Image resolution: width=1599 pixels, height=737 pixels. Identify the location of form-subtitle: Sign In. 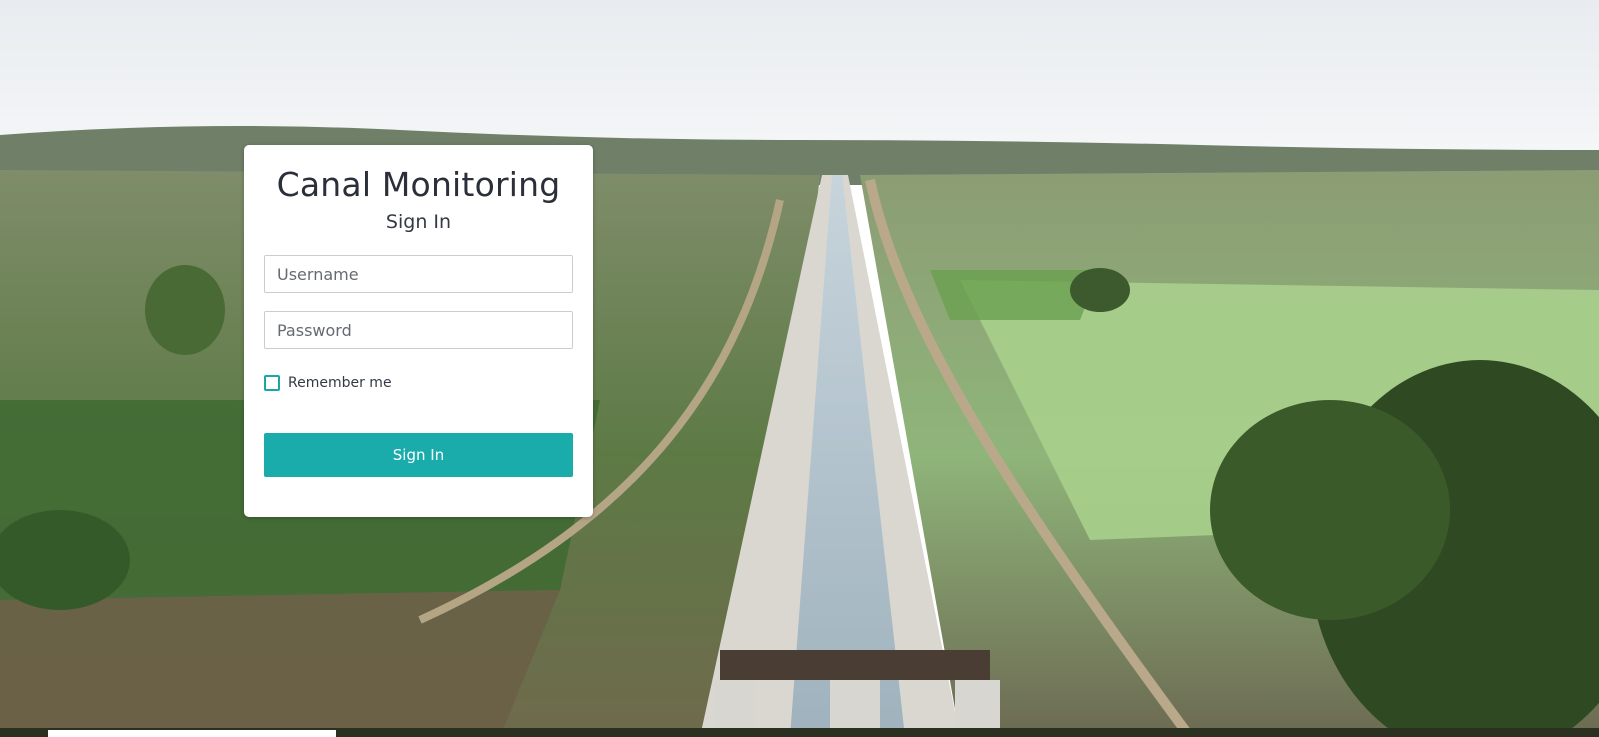
(418, 222).